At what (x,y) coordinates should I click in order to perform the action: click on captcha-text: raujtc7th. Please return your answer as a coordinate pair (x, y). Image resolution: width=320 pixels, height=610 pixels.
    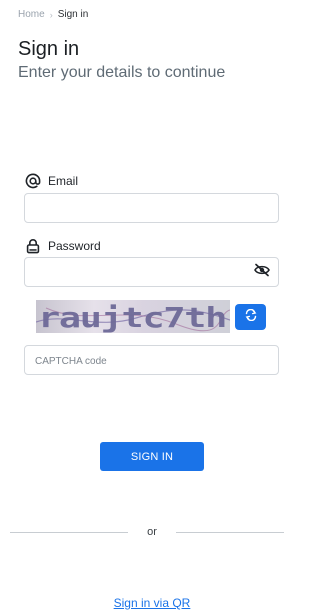
    Looking at the image, I should click on (132, 317).